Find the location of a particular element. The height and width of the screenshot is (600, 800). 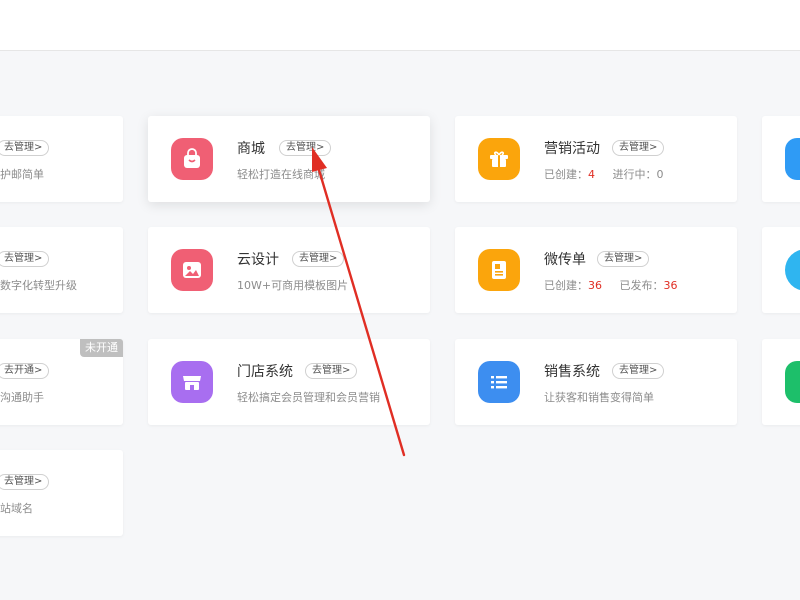

flyer-icon is located at coordinates (499, 270).